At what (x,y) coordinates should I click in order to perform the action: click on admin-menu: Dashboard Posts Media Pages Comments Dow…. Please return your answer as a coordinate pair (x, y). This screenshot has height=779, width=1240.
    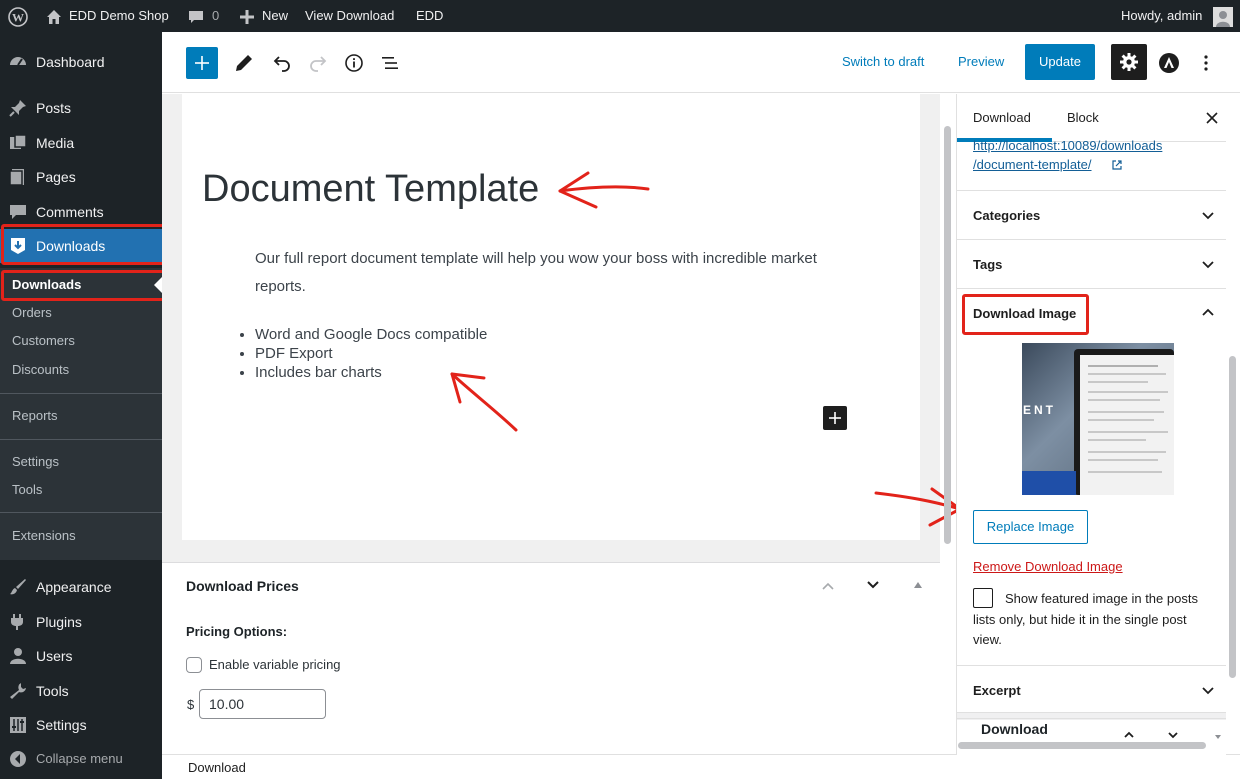
    Looking at the image, I should click on (81, 405).